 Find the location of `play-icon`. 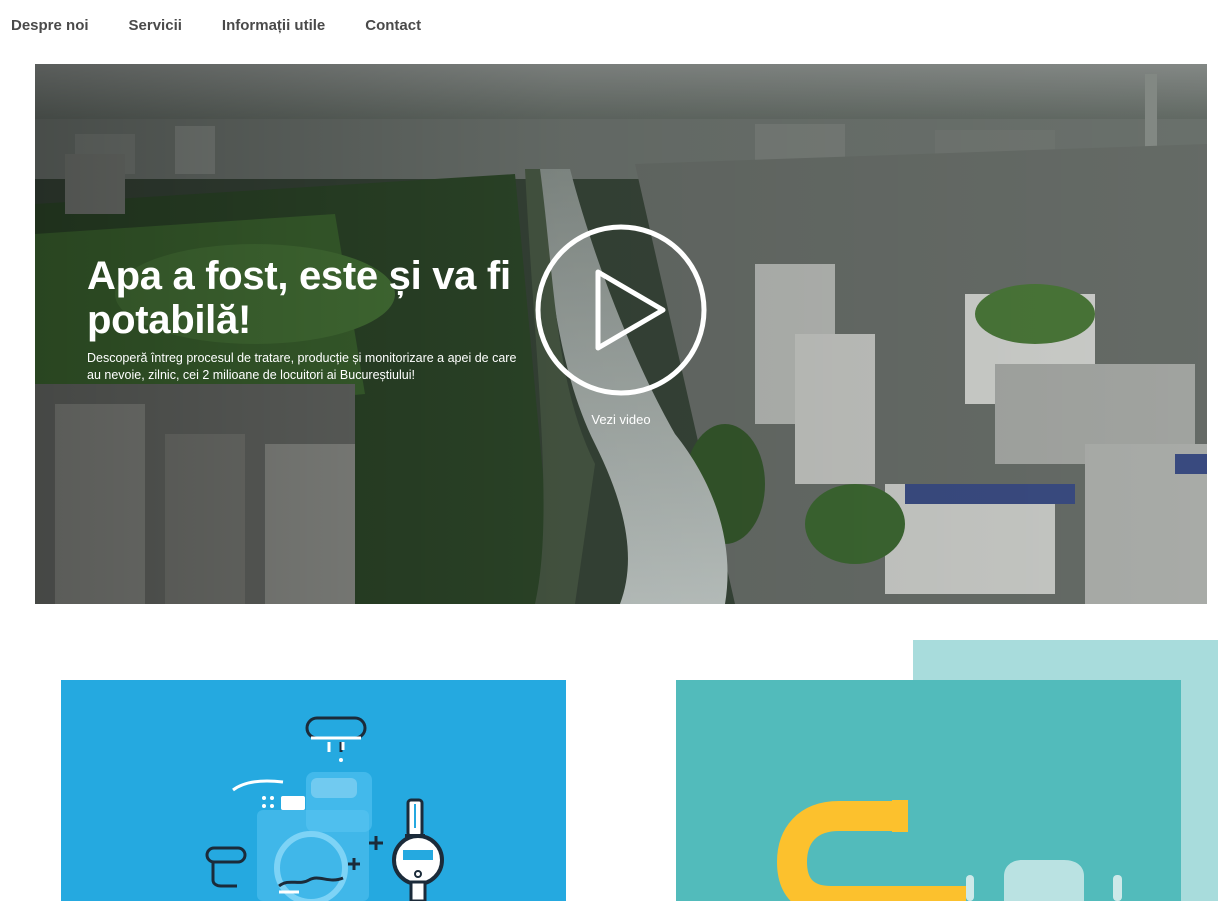

play-icon is located at coordinates (621, 310).